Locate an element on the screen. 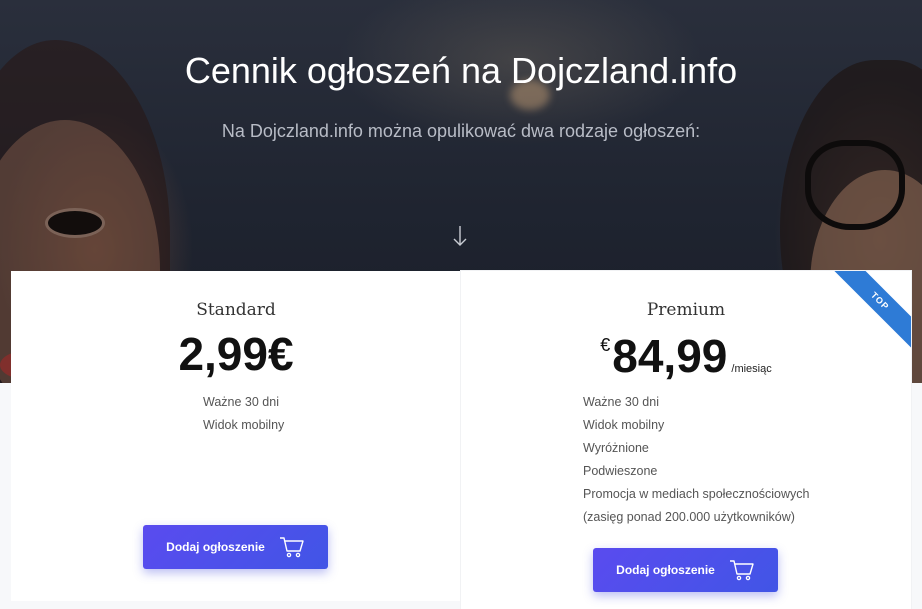 Image resolution: width=922 pixels, height=609 pixels. add-listing-button-premium: Dodaj ogłoszenie is located at coordinates (685, 570).